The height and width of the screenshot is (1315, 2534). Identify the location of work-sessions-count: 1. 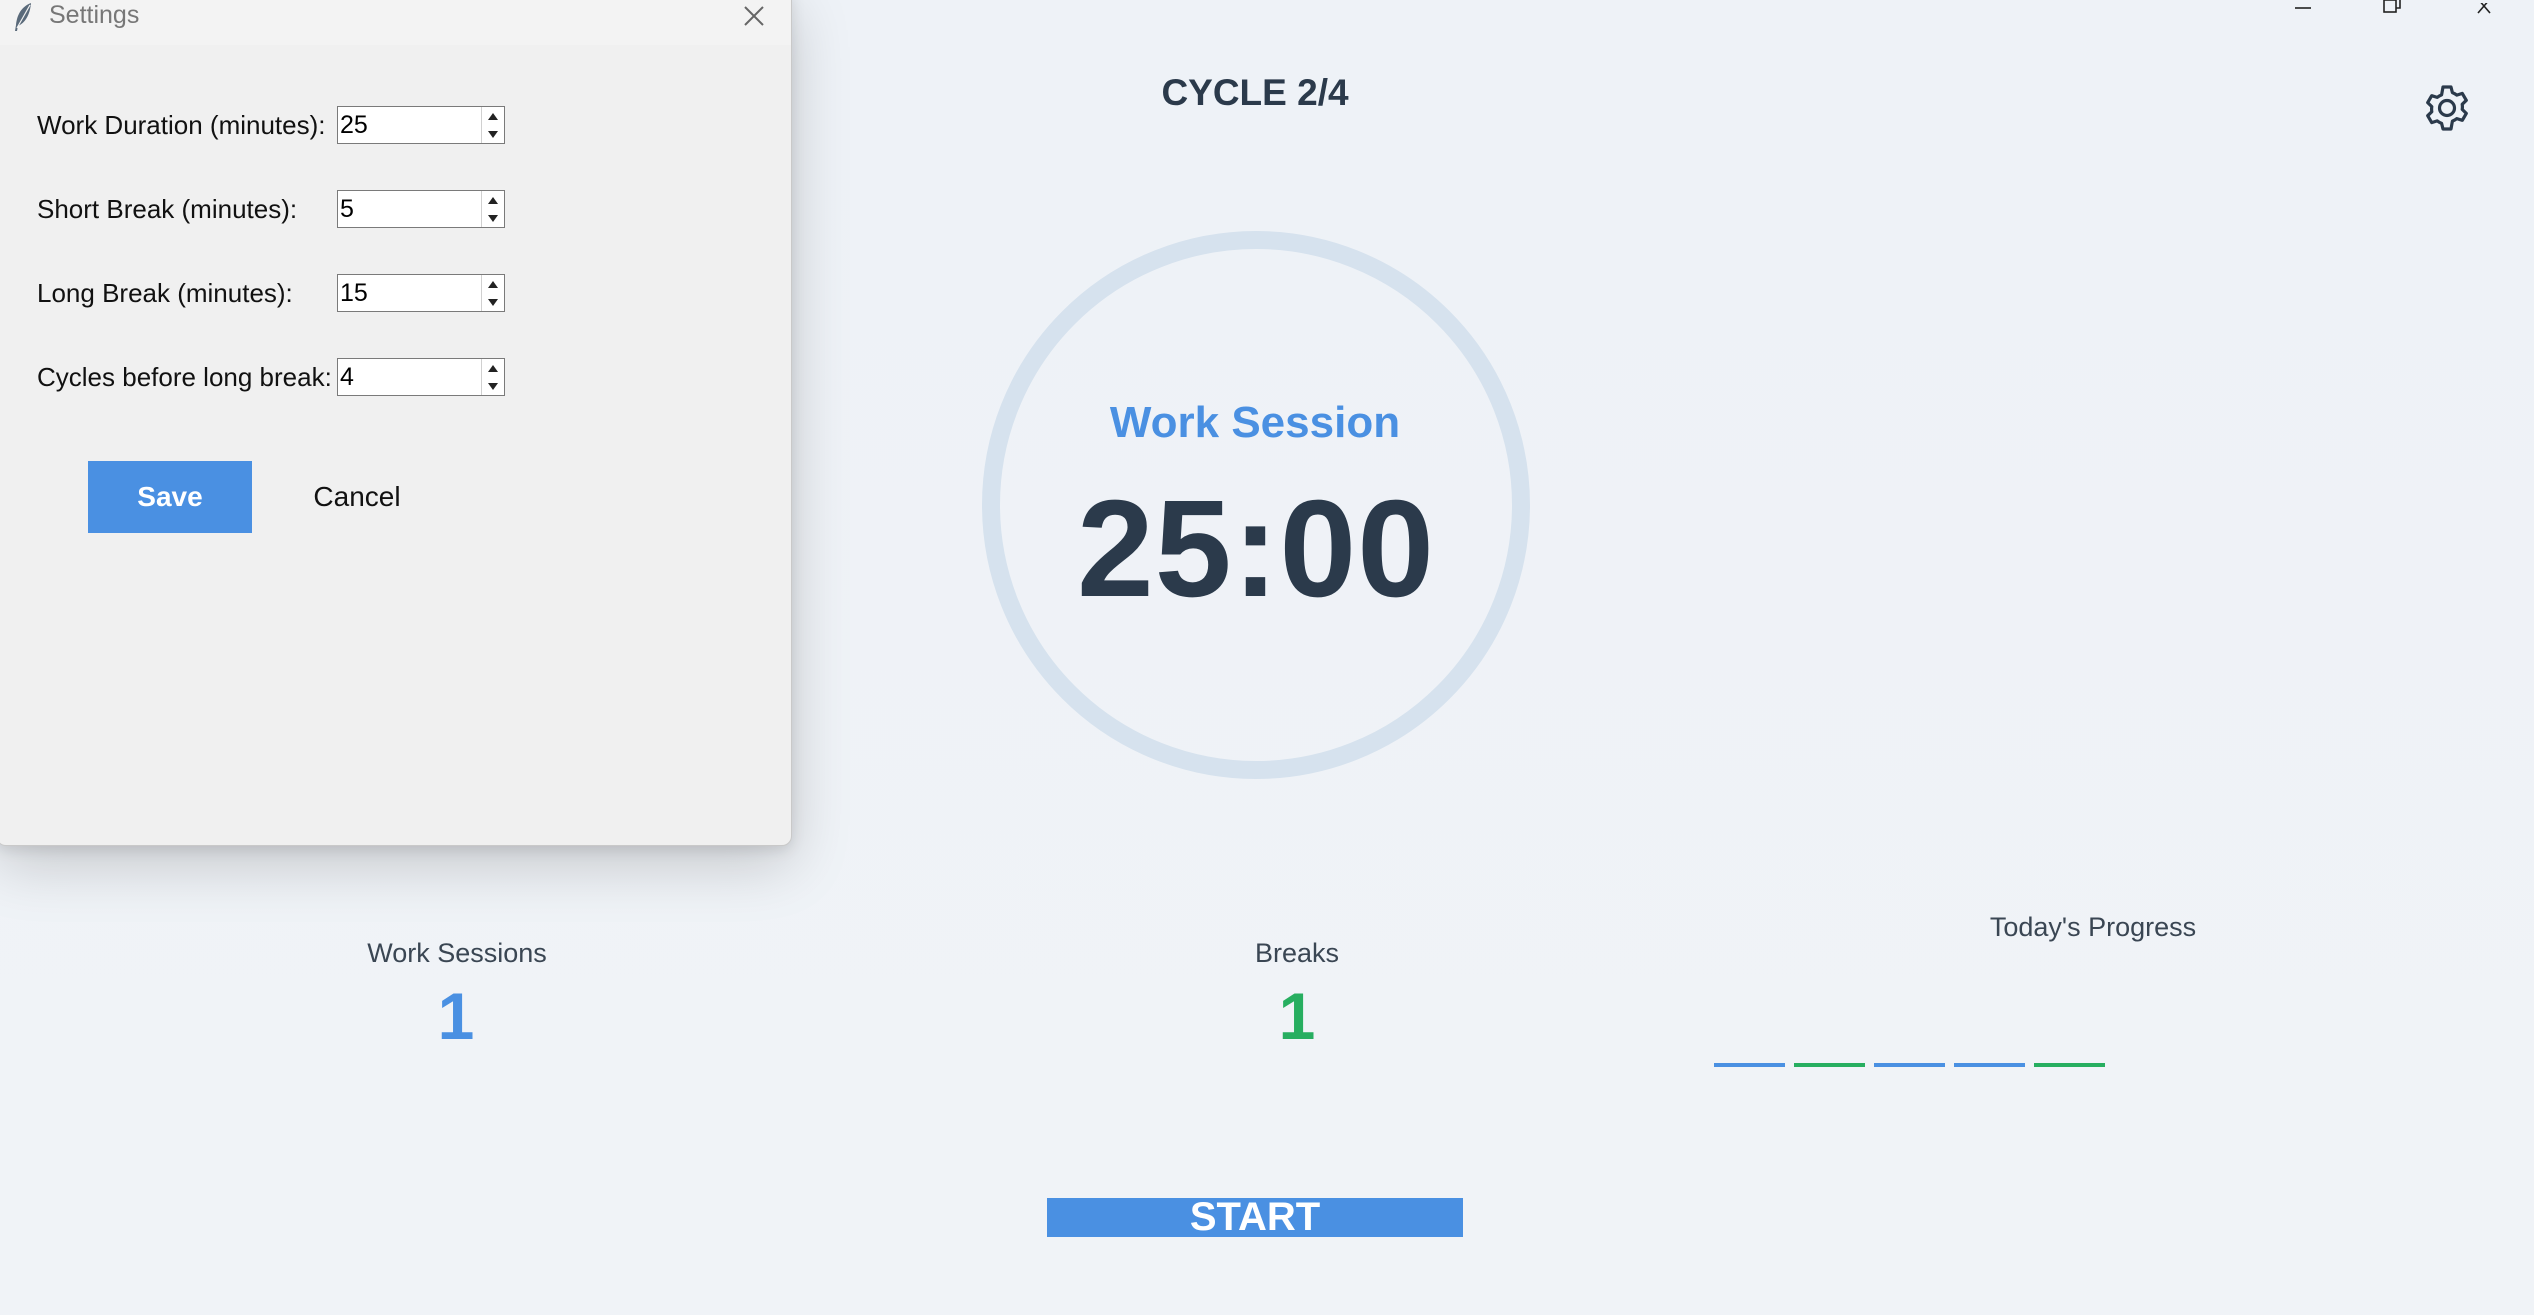
(456, 1016).